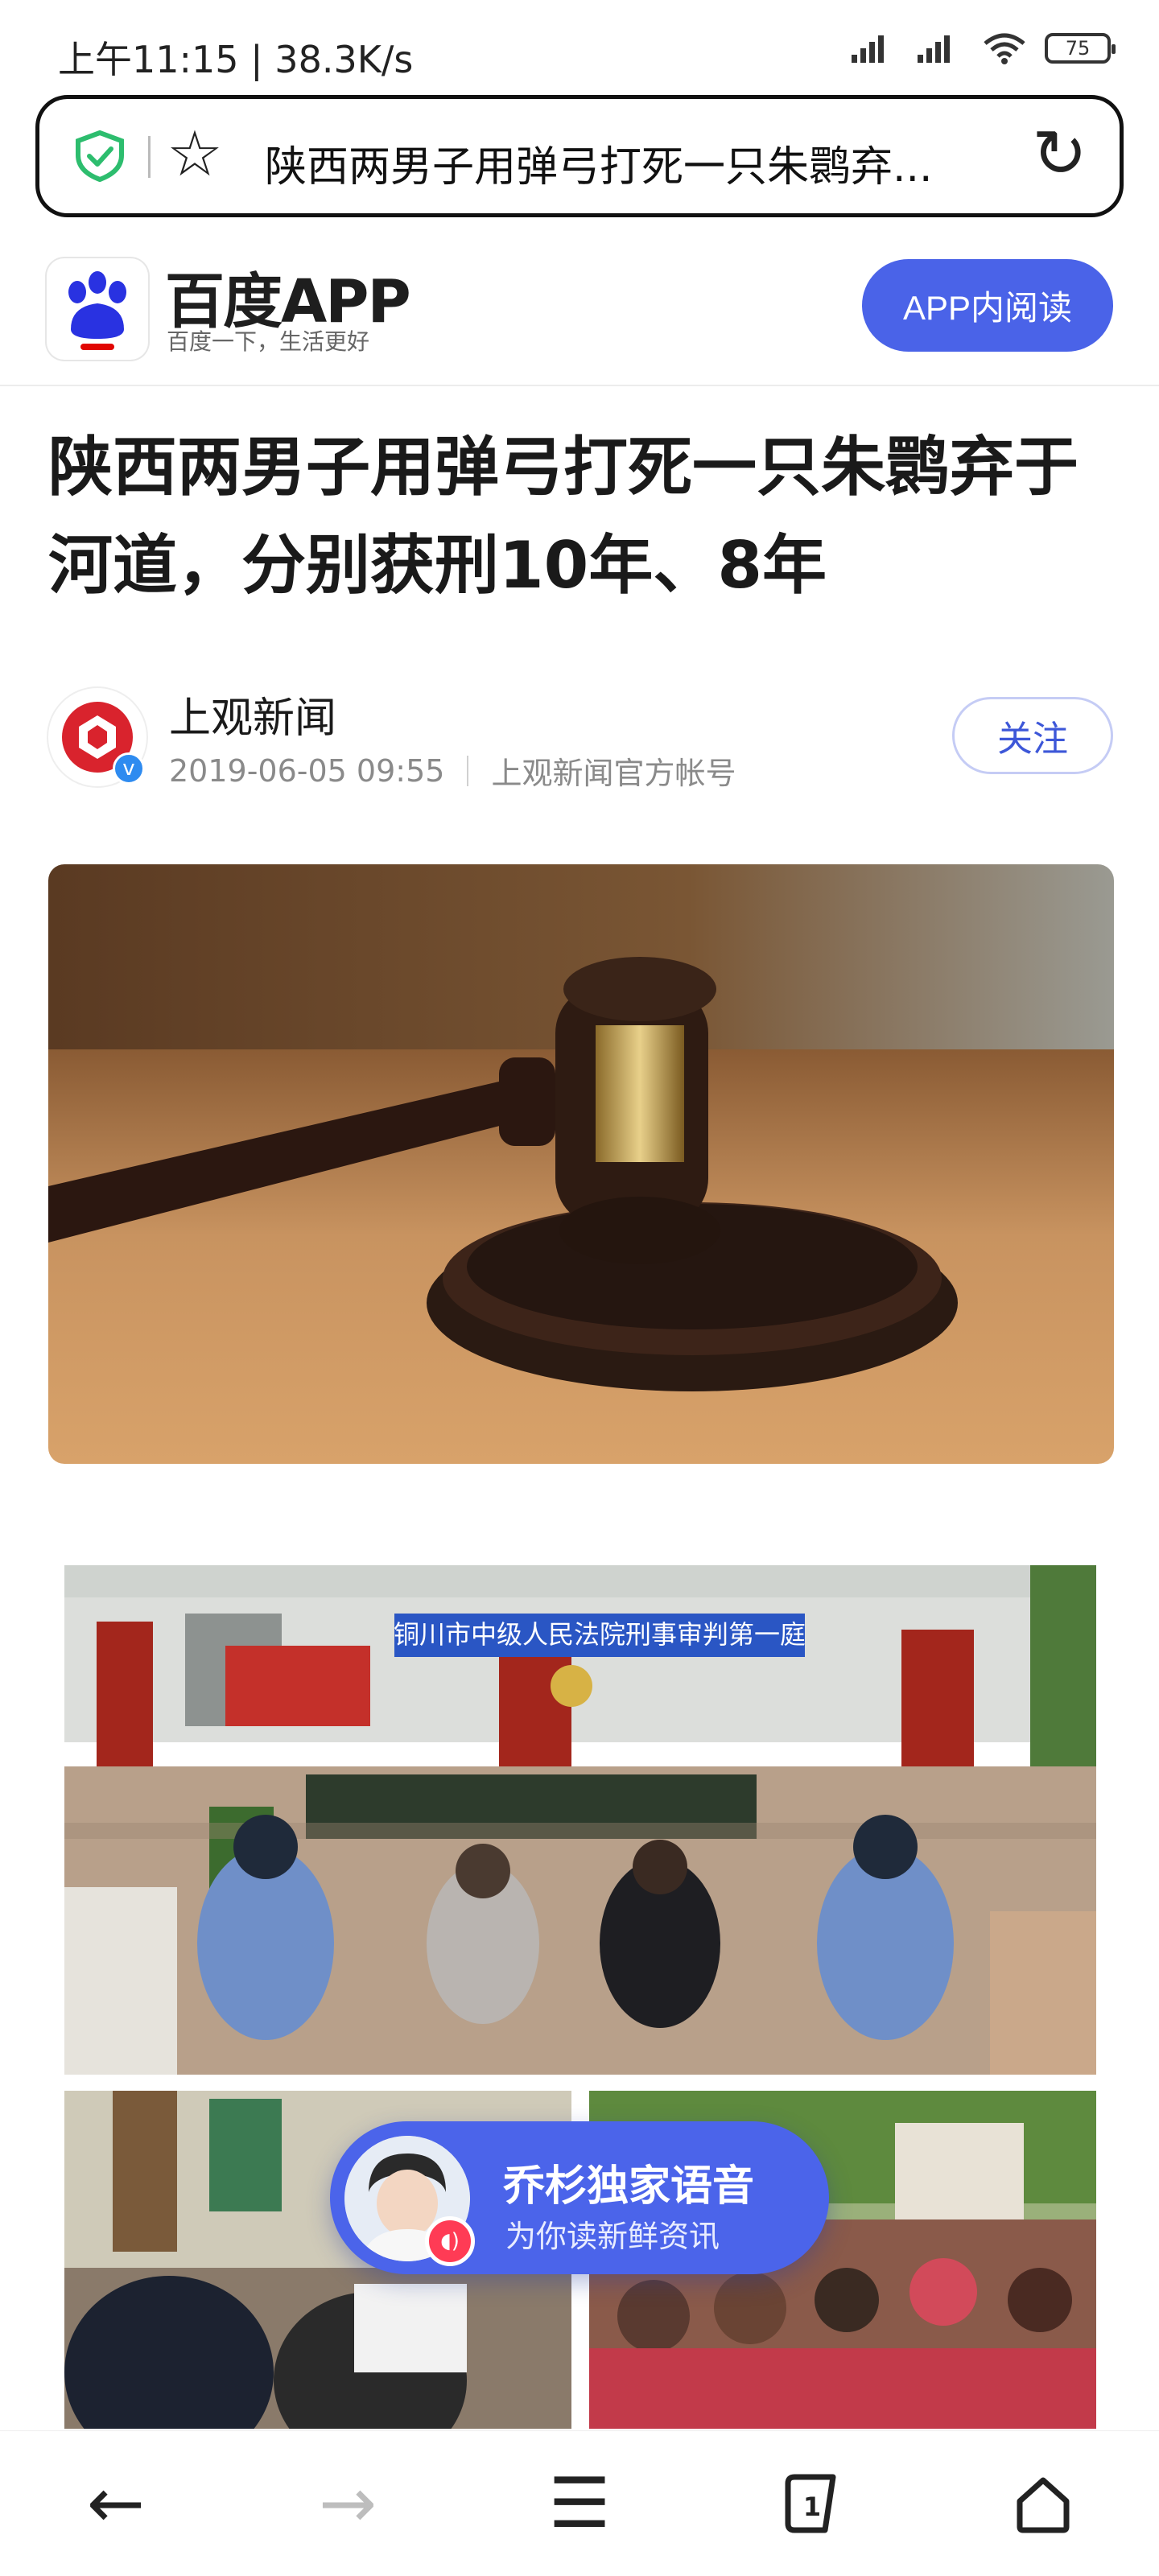 The width and height of the screenshot is (1159, 2576). What do you see at coordinates (1043, 2503) in the screenshot?
I see `home-icon` at bounding box center [1043, 2503].